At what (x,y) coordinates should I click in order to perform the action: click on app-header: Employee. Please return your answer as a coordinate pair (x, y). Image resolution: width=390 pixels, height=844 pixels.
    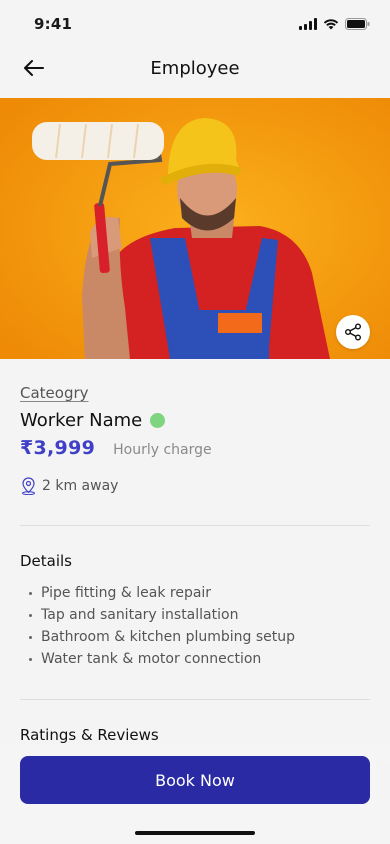
    Looking at the image, I should click on (195, 68).